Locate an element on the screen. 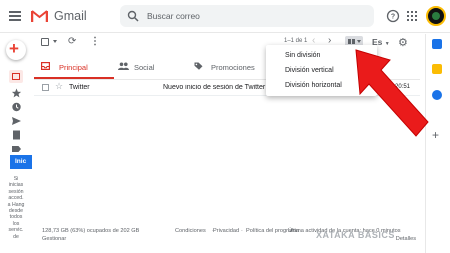  plus-icon: + is located at coordinates (14, 48).